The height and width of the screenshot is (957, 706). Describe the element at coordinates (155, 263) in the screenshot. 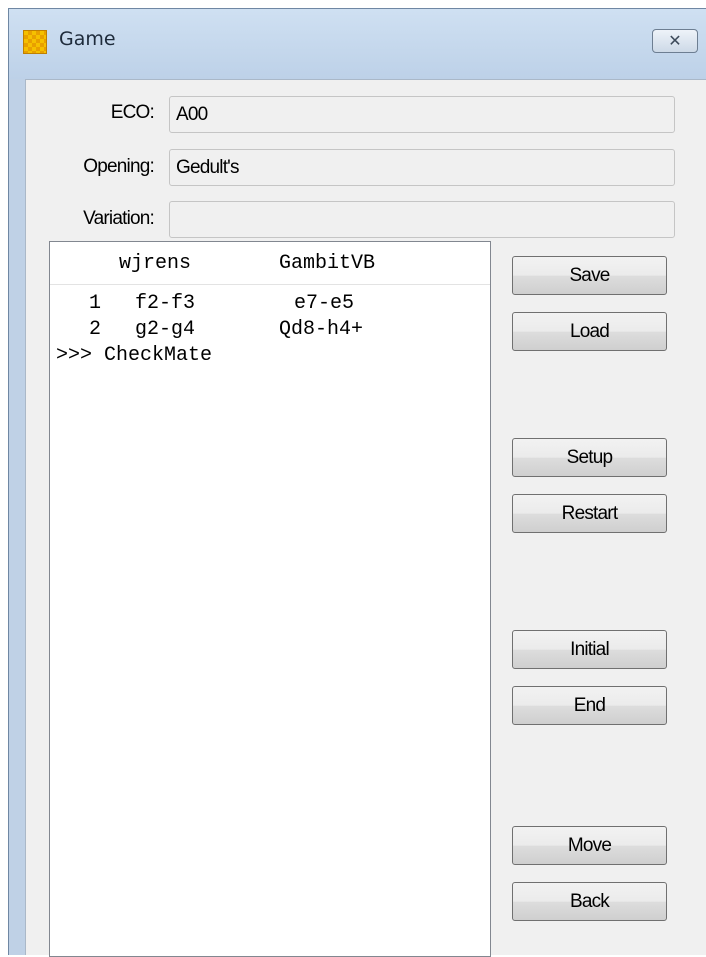

I see `white-player-name: wjrens` at that location.